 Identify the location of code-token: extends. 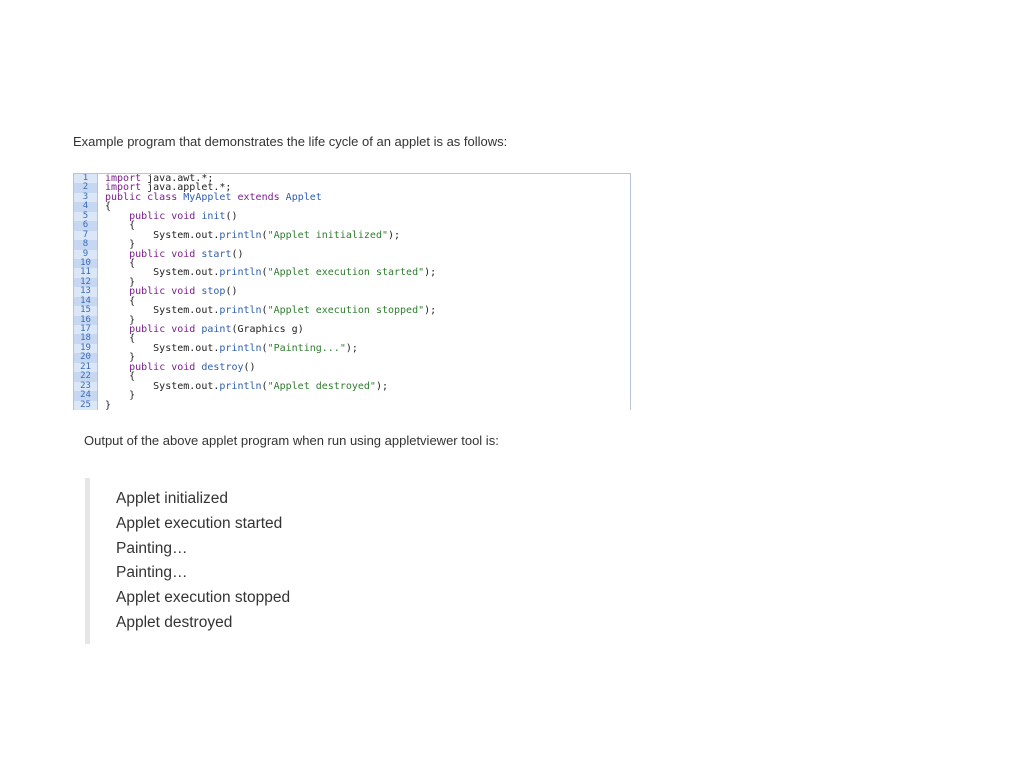
(258, 197).